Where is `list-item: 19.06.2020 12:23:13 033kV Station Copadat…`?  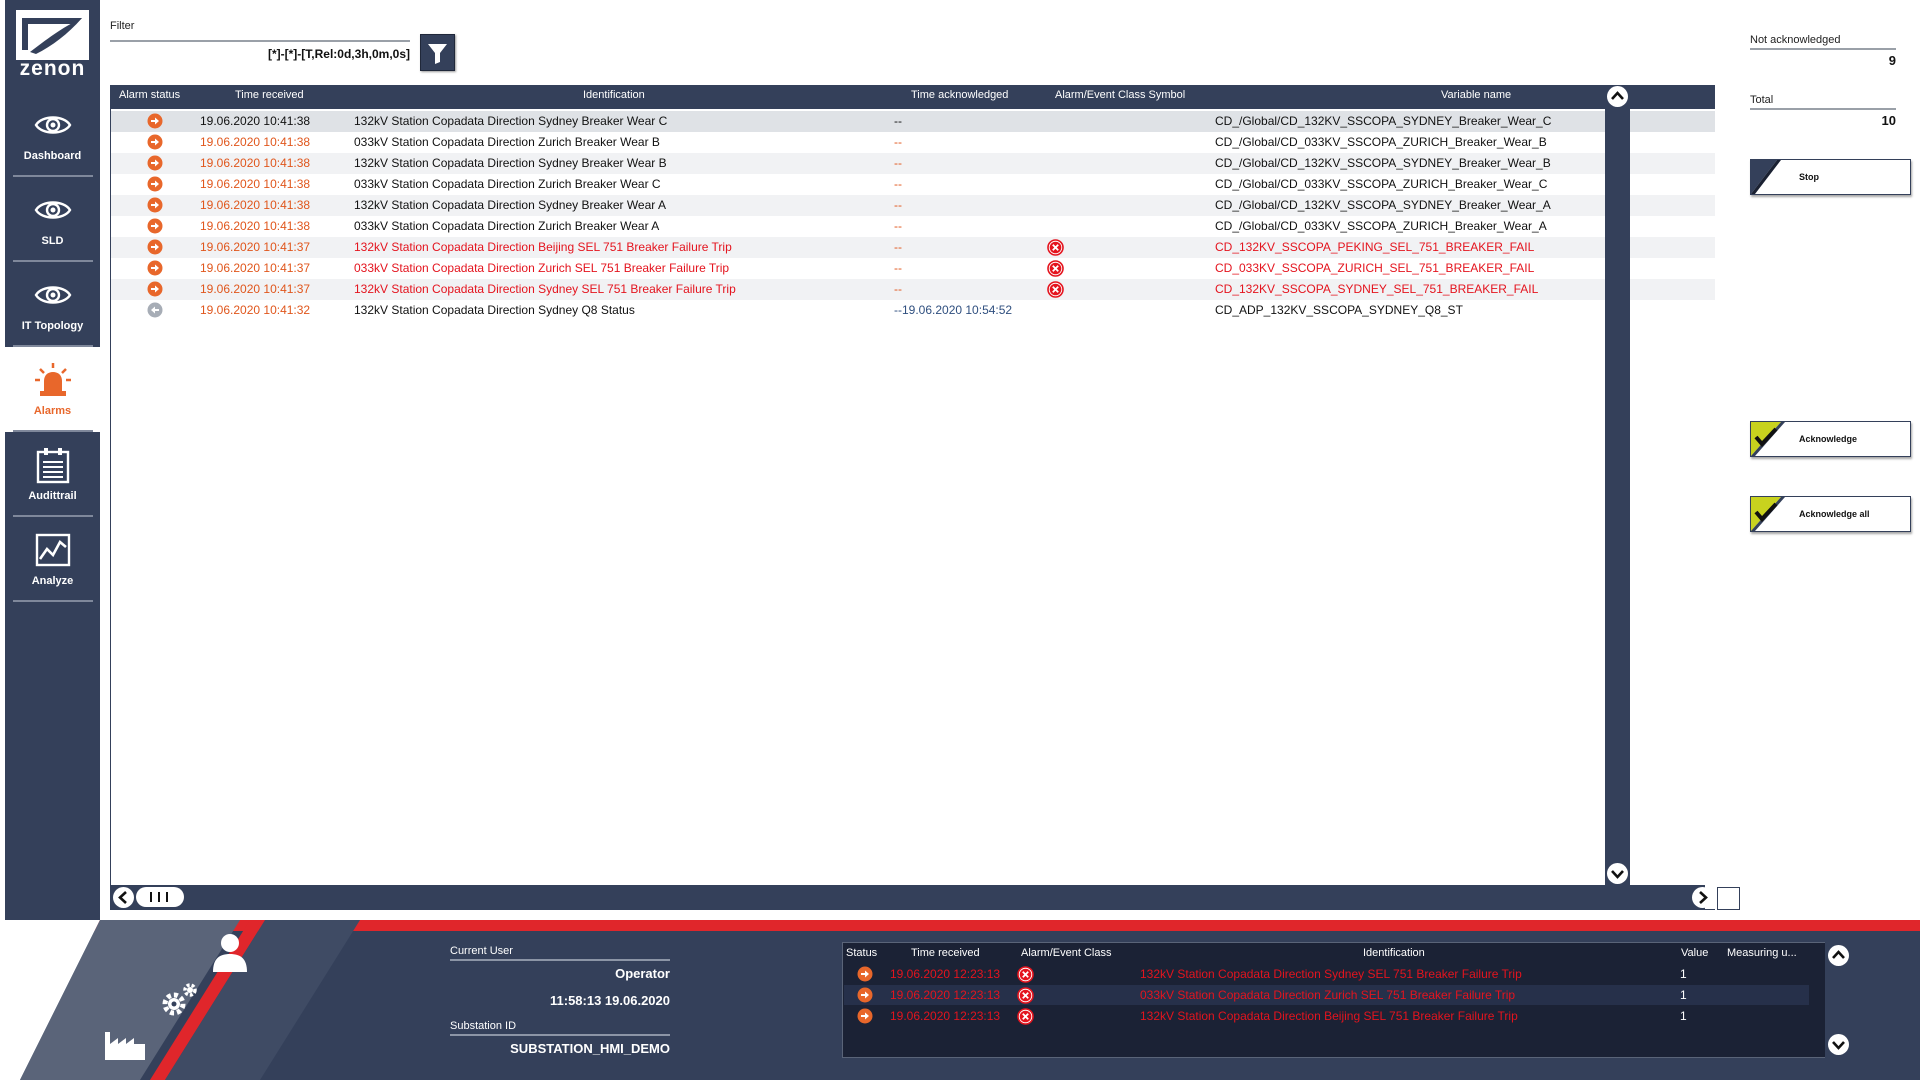
list-item: 19.06.2020 12:23:13 033kV Station Copadat… is located at coordinates (1326, 995).